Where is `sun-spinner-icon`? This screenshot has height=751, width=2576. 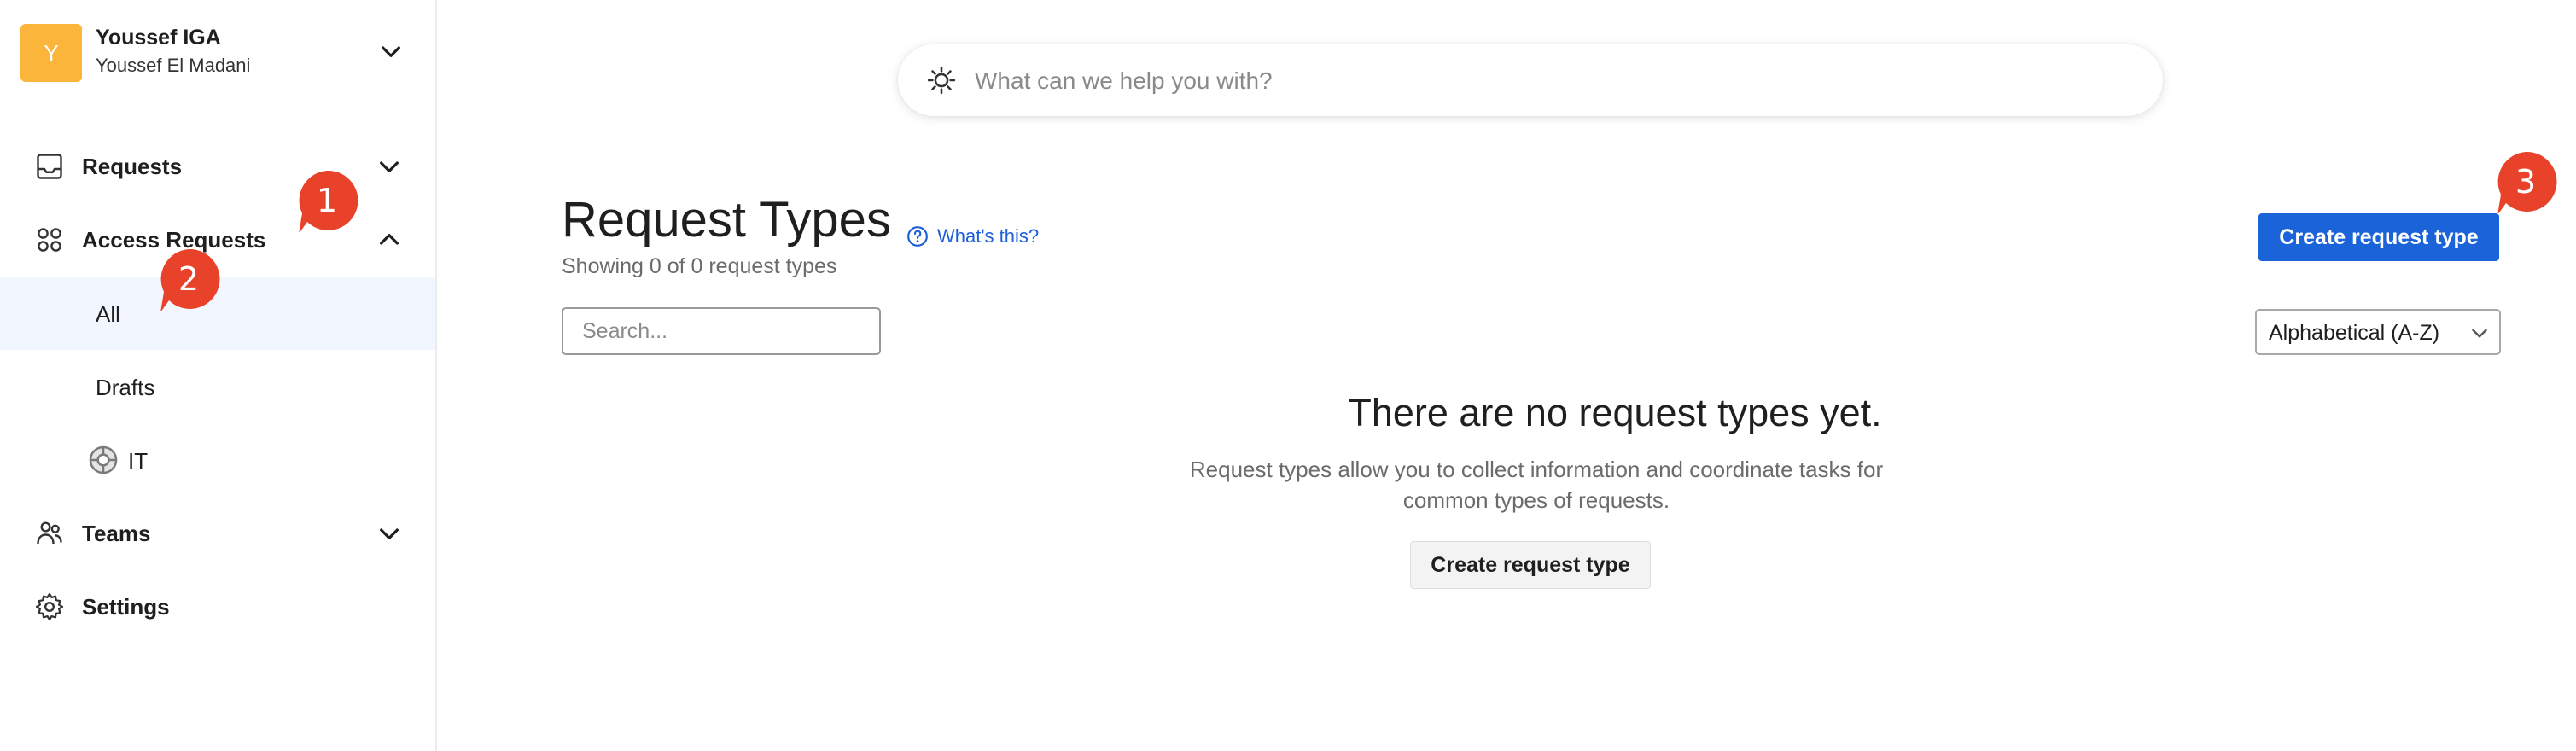 sun-spinner-icon is located at coordinates (941, 80).